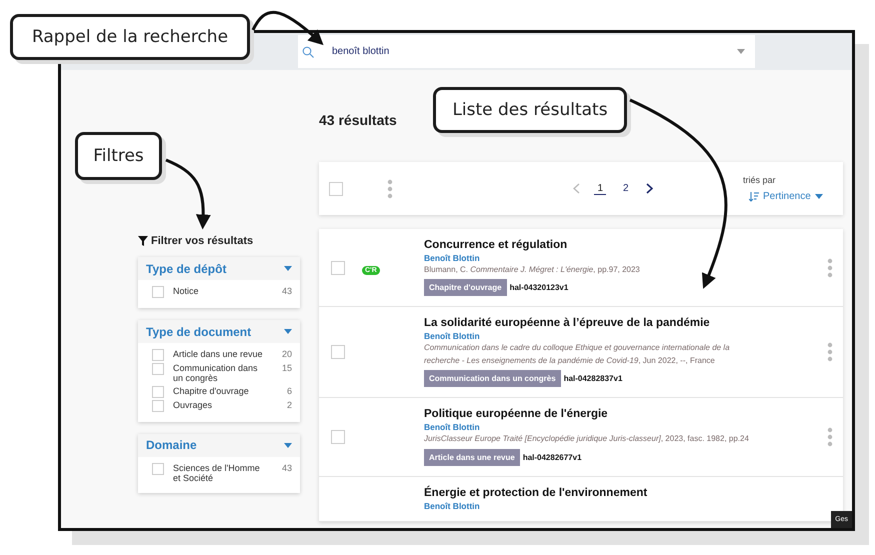 This screenshot has width=875, height=555. Describe the element at coordinates (193, 405) in the screenshot. I see `filter-option-label: Ouvrages` at that location.